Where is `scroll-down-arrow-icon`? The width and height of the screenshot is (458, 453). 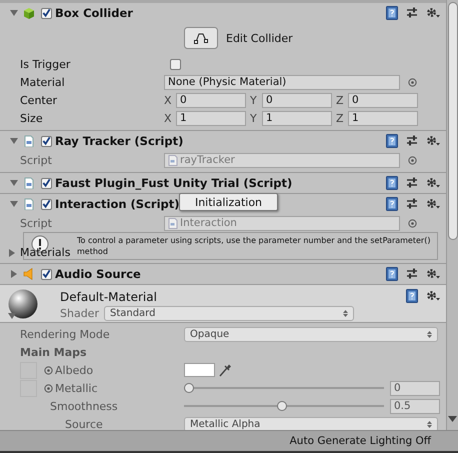
scroll-down-arrow-icon is located at coordinates (452, 419).